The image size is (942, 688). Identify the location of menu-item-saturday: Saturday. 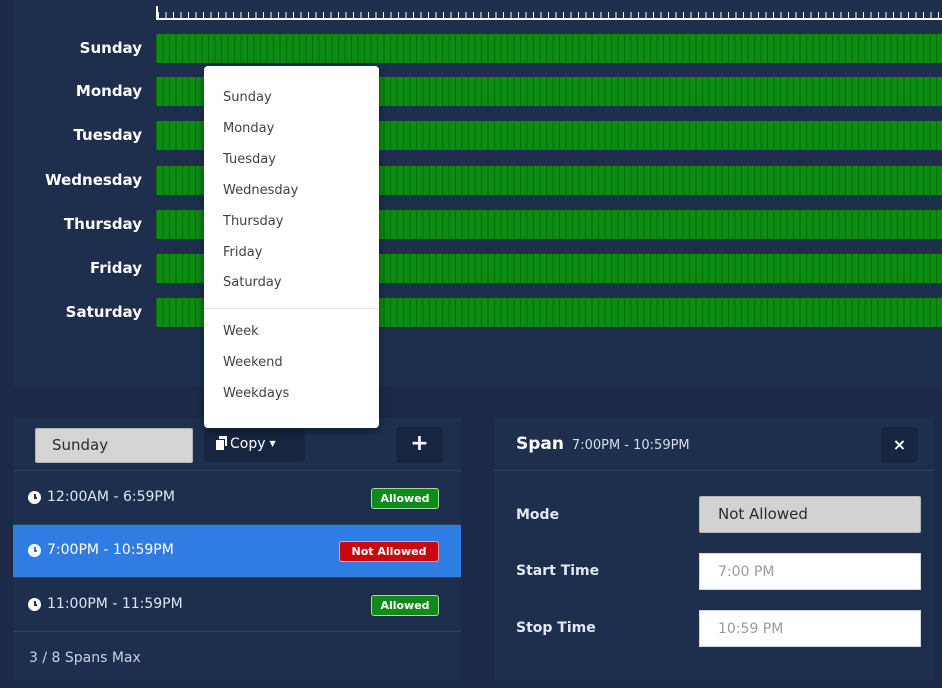
(252, 282).